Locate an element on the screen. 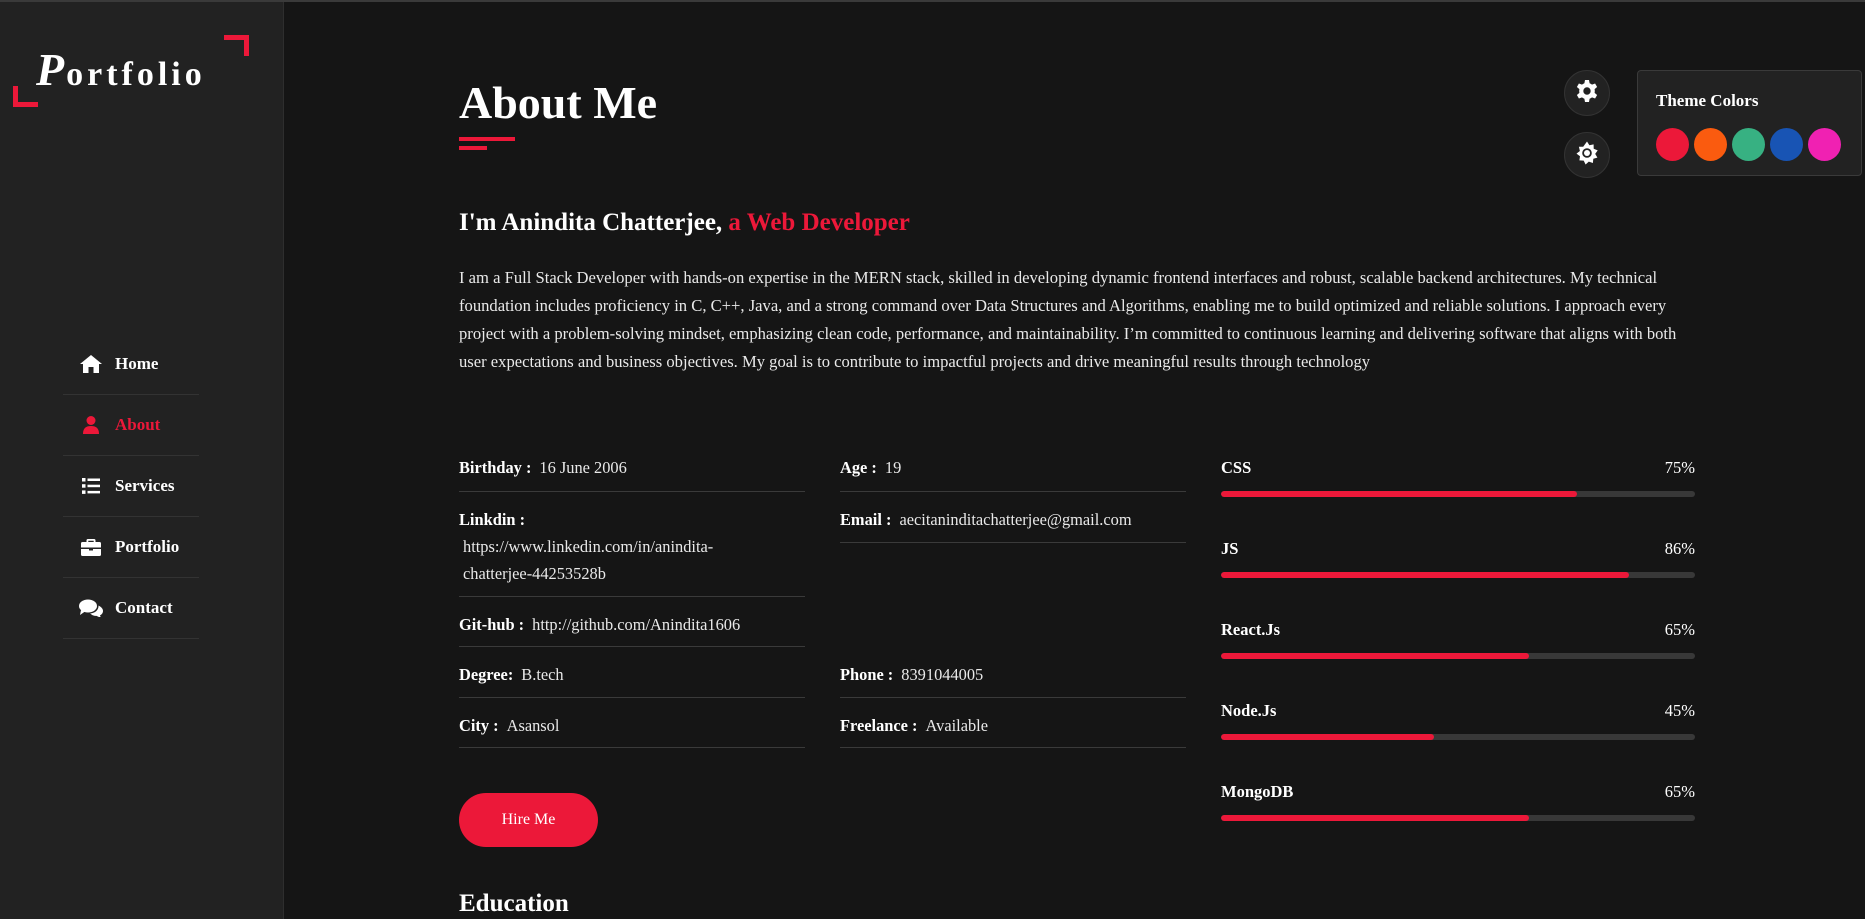 Image resolution: width=1865 pixels, height=919 pixels. main-nav: Home About Services Portfolio Contact is located at coordinates (131, 486).